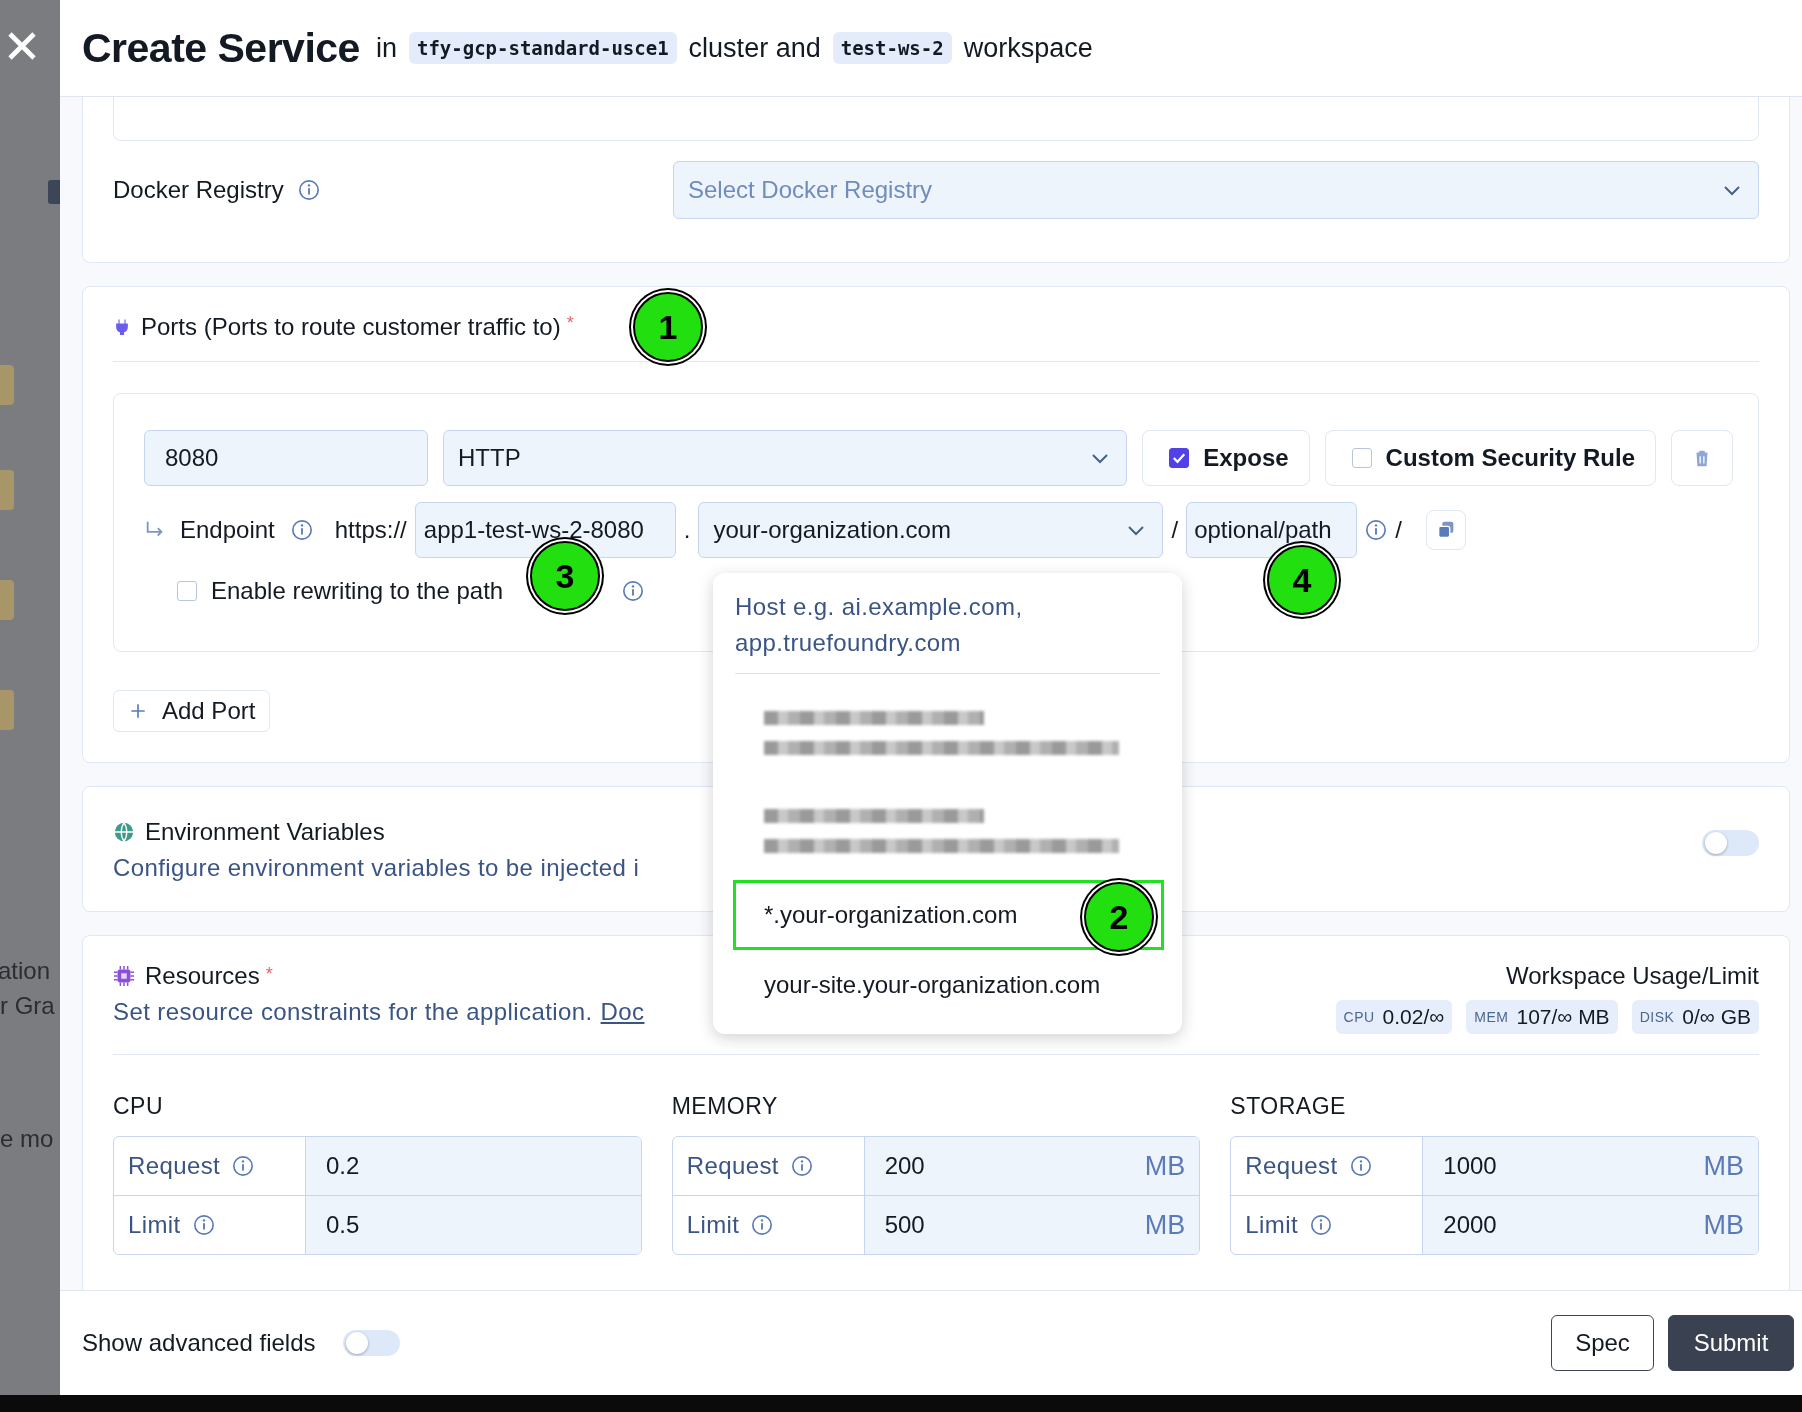 The width and height of the screenshot is (1802, 1412). I want to click on add-port-button: Add Port, so click(192, 711).